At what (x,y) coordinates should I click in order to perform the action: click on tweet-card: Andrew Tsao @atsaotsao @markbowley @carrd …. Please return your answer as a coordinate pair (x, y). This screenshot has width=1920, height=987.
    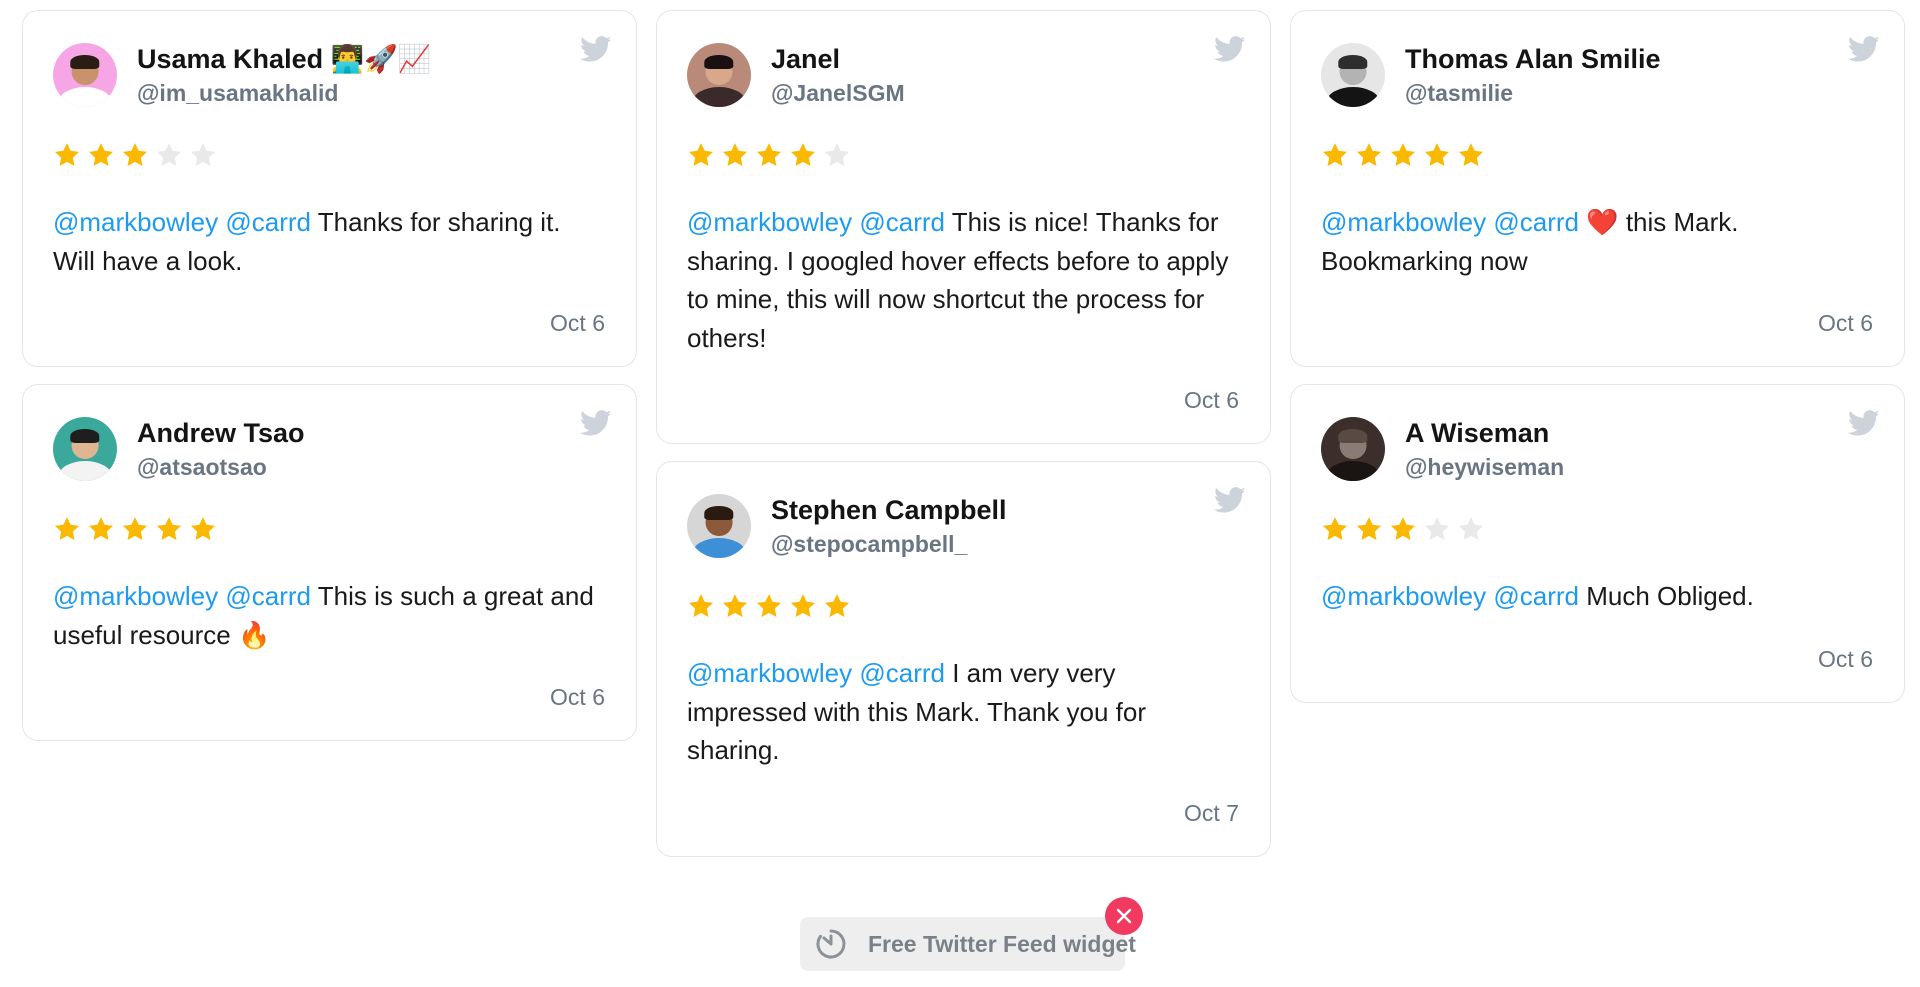
    Looking at the image, I should click on (329, 562).